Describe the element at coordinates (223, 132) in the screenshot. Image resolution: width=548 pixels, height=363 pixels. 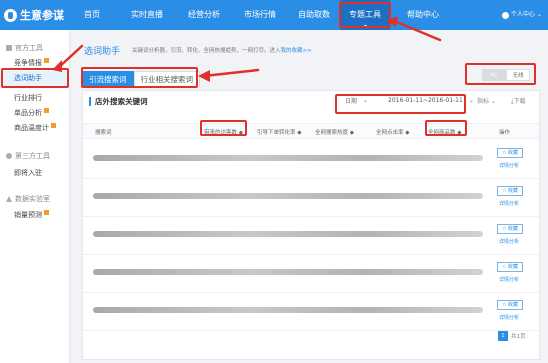
I see `col-visitors: 带来的访客数 ◆` at that location.